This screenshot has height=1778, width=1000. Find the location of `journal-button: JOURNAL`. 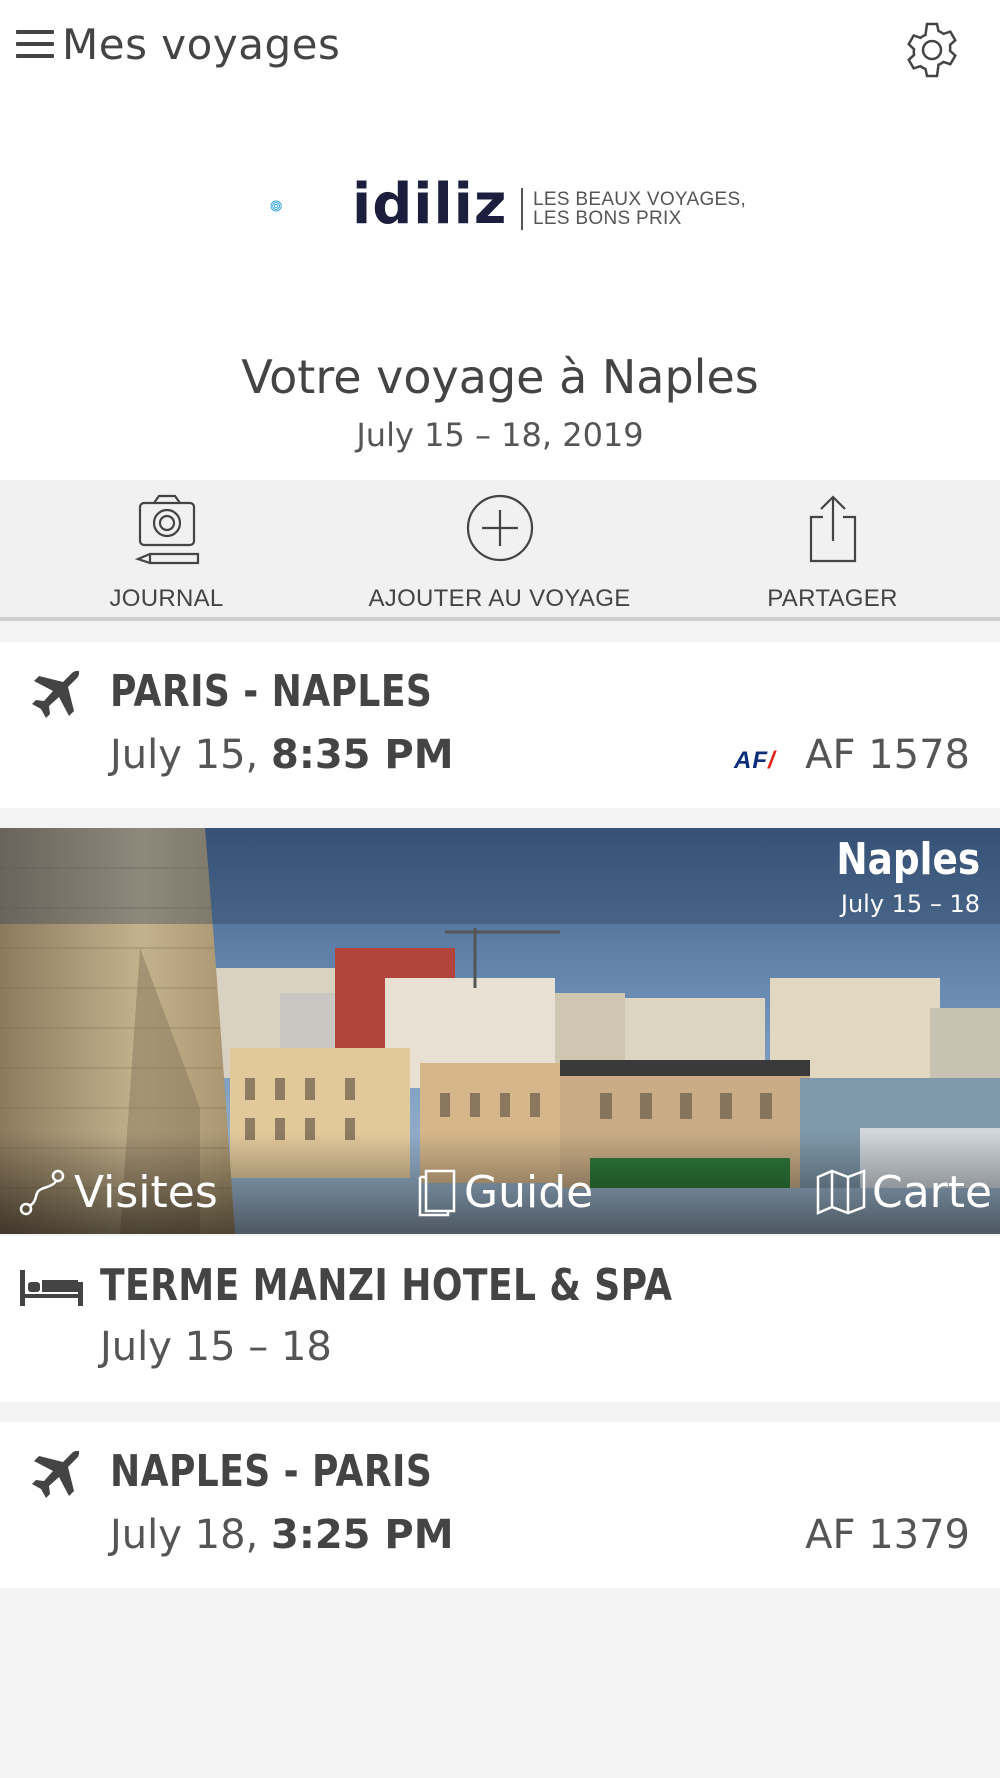

journal-button: JOURNAL is located at coordinates (166, 549).